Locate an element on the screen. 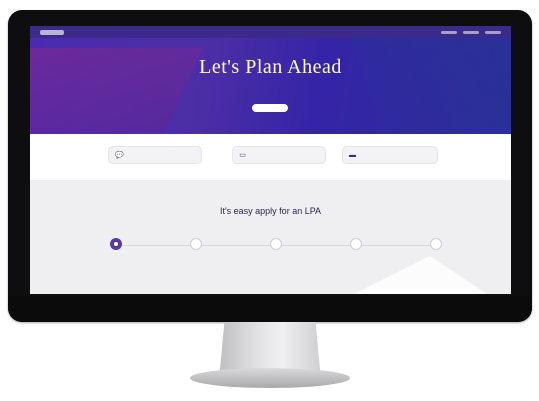 This screenshot has height=401, width=539. site-nav is located at coordinates (471, 32).